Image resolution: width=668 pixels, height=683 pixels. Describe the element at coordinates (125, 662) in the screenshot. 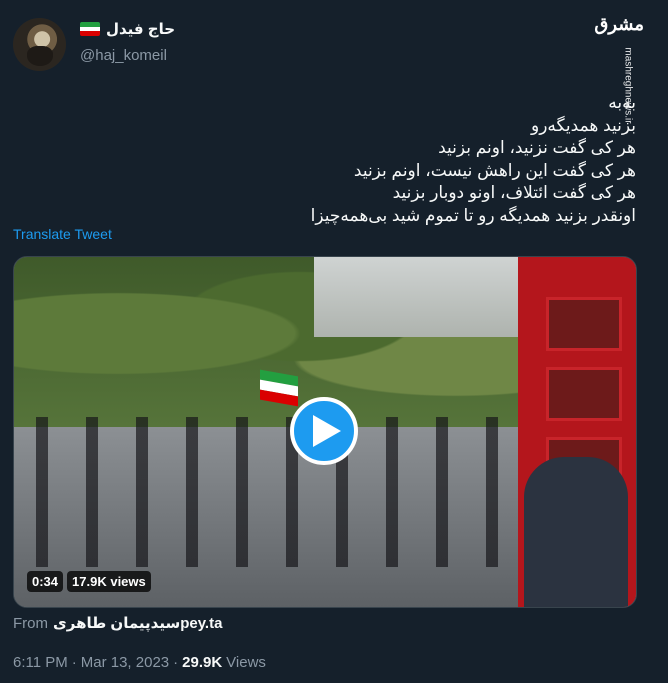

I see `tweet-date: Mar 13, 2023` at that location.